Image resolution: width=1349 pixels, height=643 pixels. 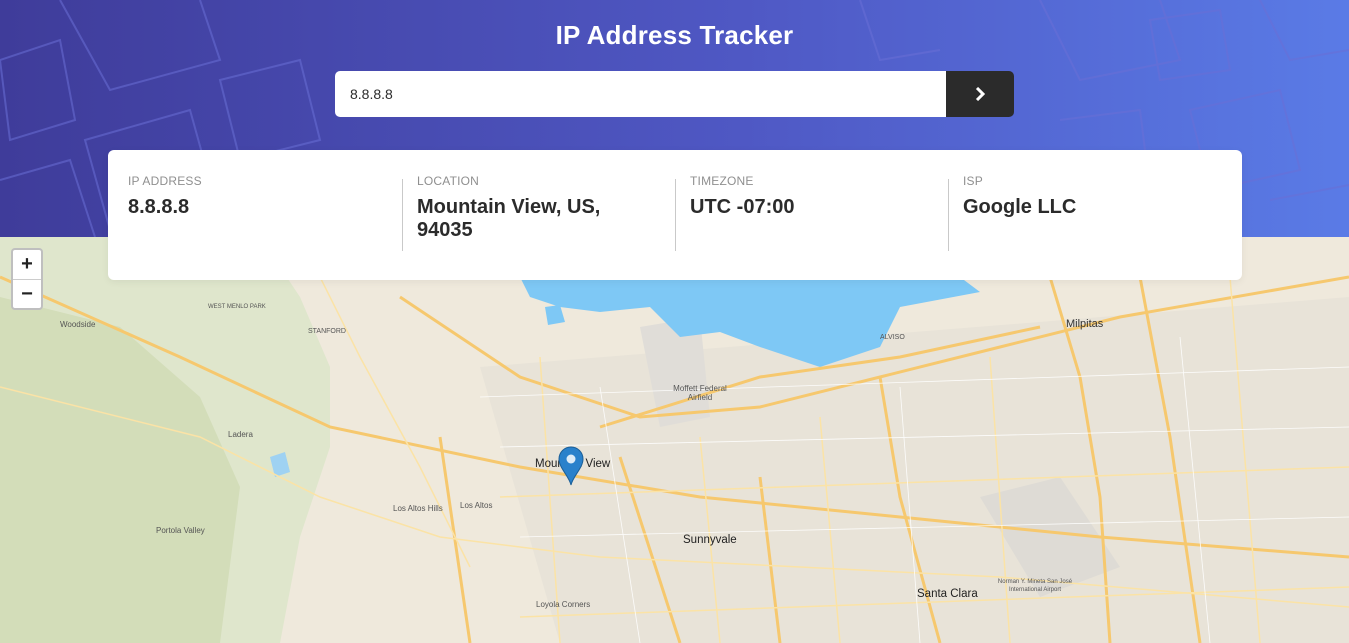 What do you see at coordinates (78, 324) in the screenshot?
I see `map-label-woodside: Woodside` at bounding box center [78, 324].